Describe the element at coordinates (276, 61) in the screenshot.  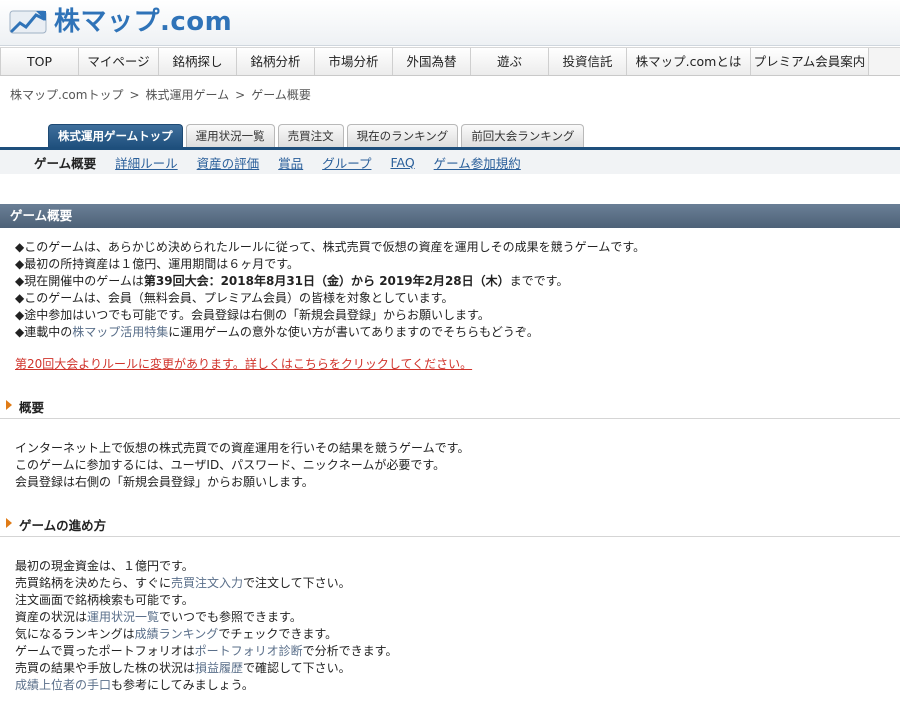
I see `nav-stock-analysis: 銘柄分析` at that location.